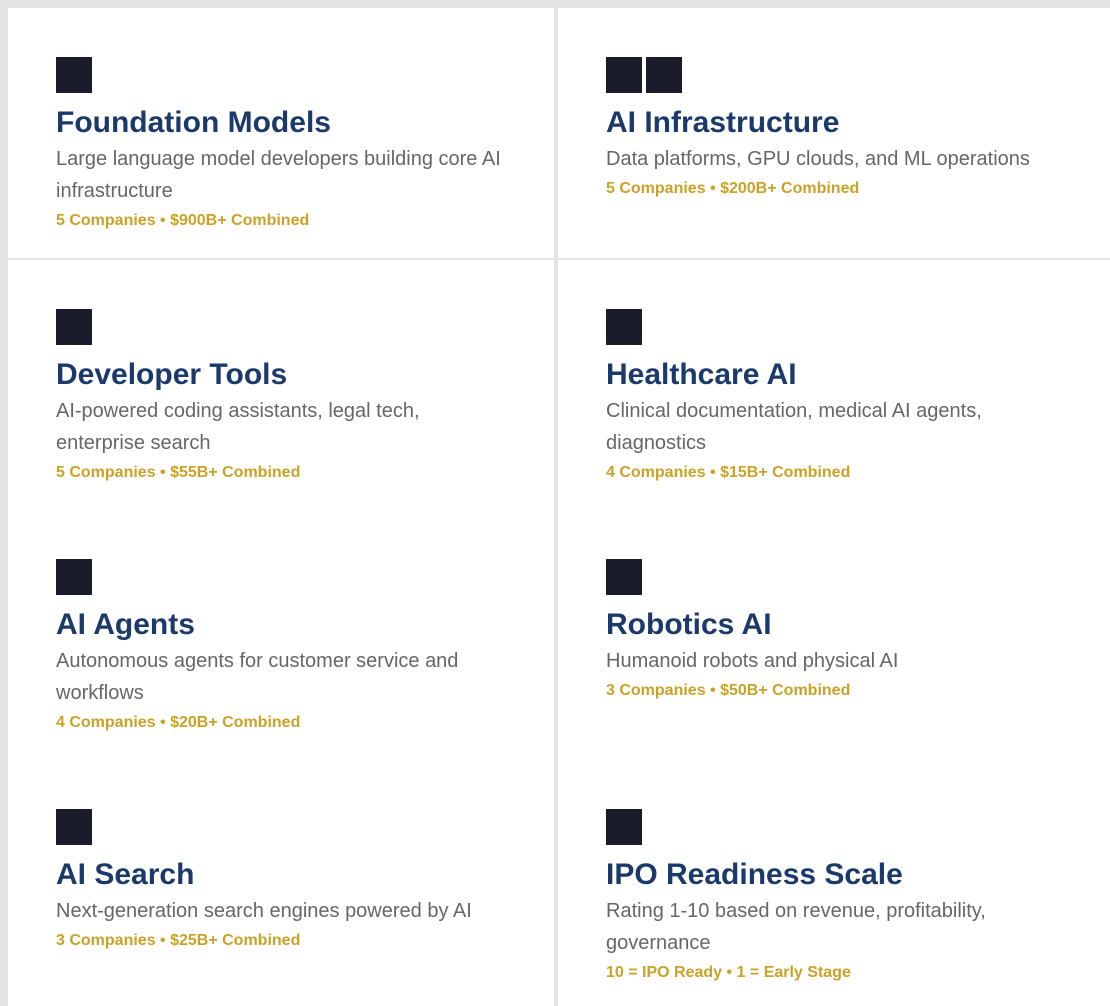 The image size is (1110, 1006). I want to click on category-title: Robotics AI, so click(689, 624).